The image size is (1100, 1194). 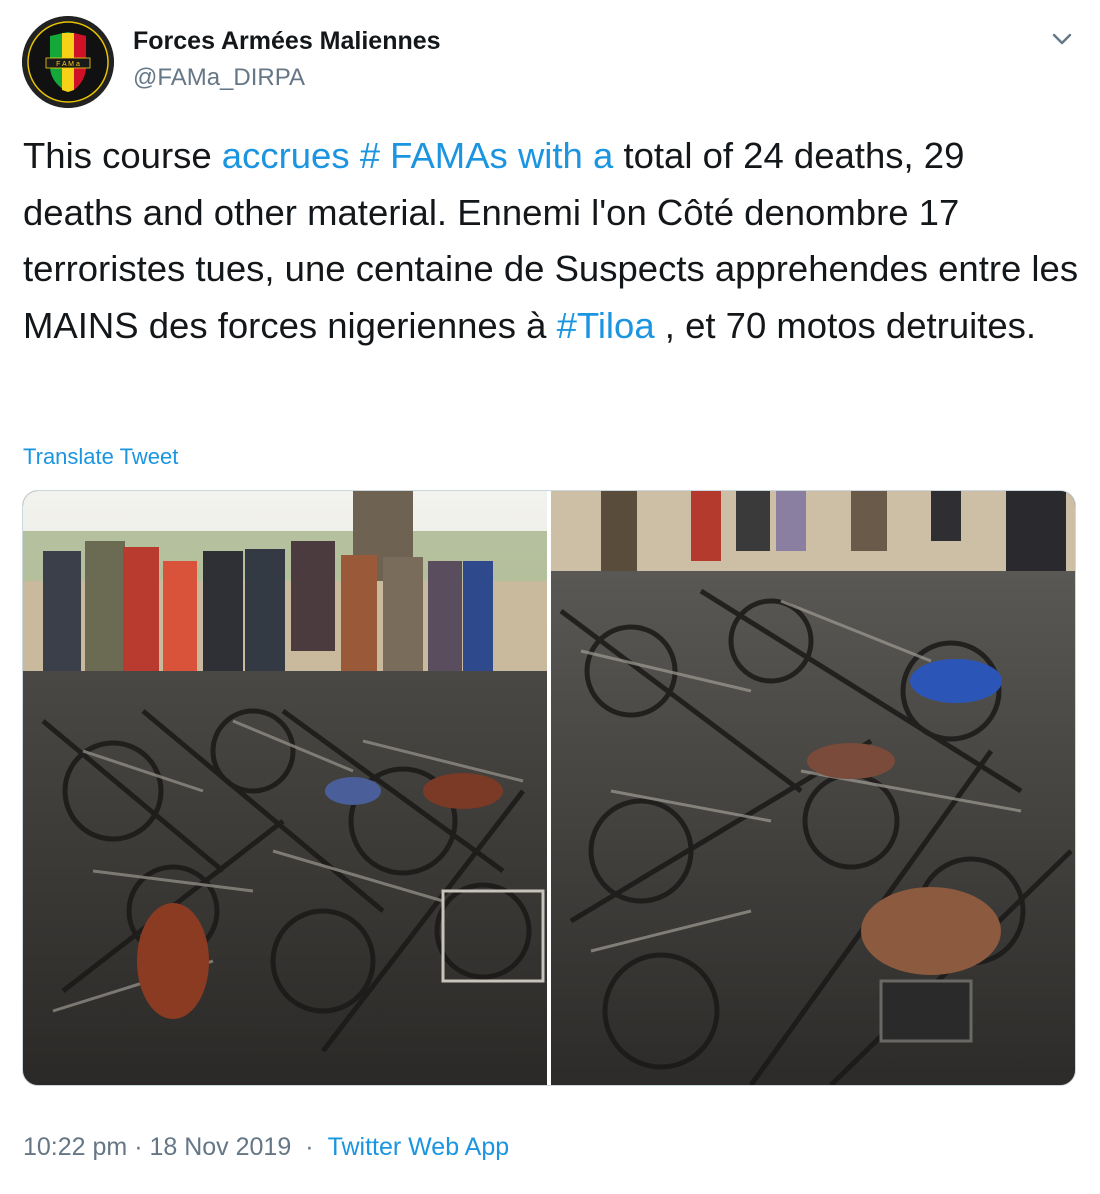 What do you see at coordinates (287, 41) in the screenshot?
I see `author-display-name: Forces Armées Maliennes` at bounding box center [287, 41].